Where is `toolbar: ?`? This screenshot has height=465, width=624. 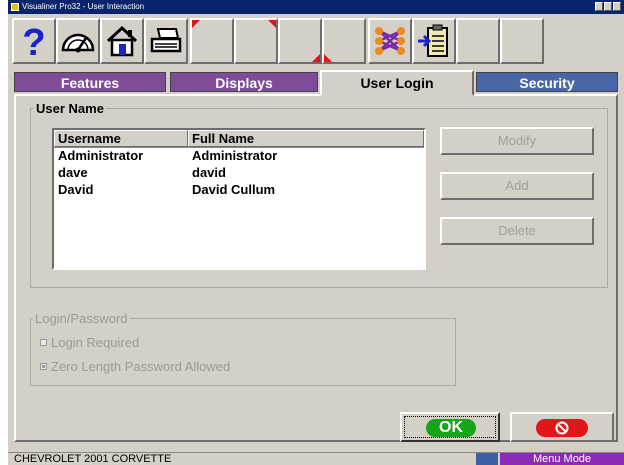
toolbar: ? is located at coordinates (316, 41).